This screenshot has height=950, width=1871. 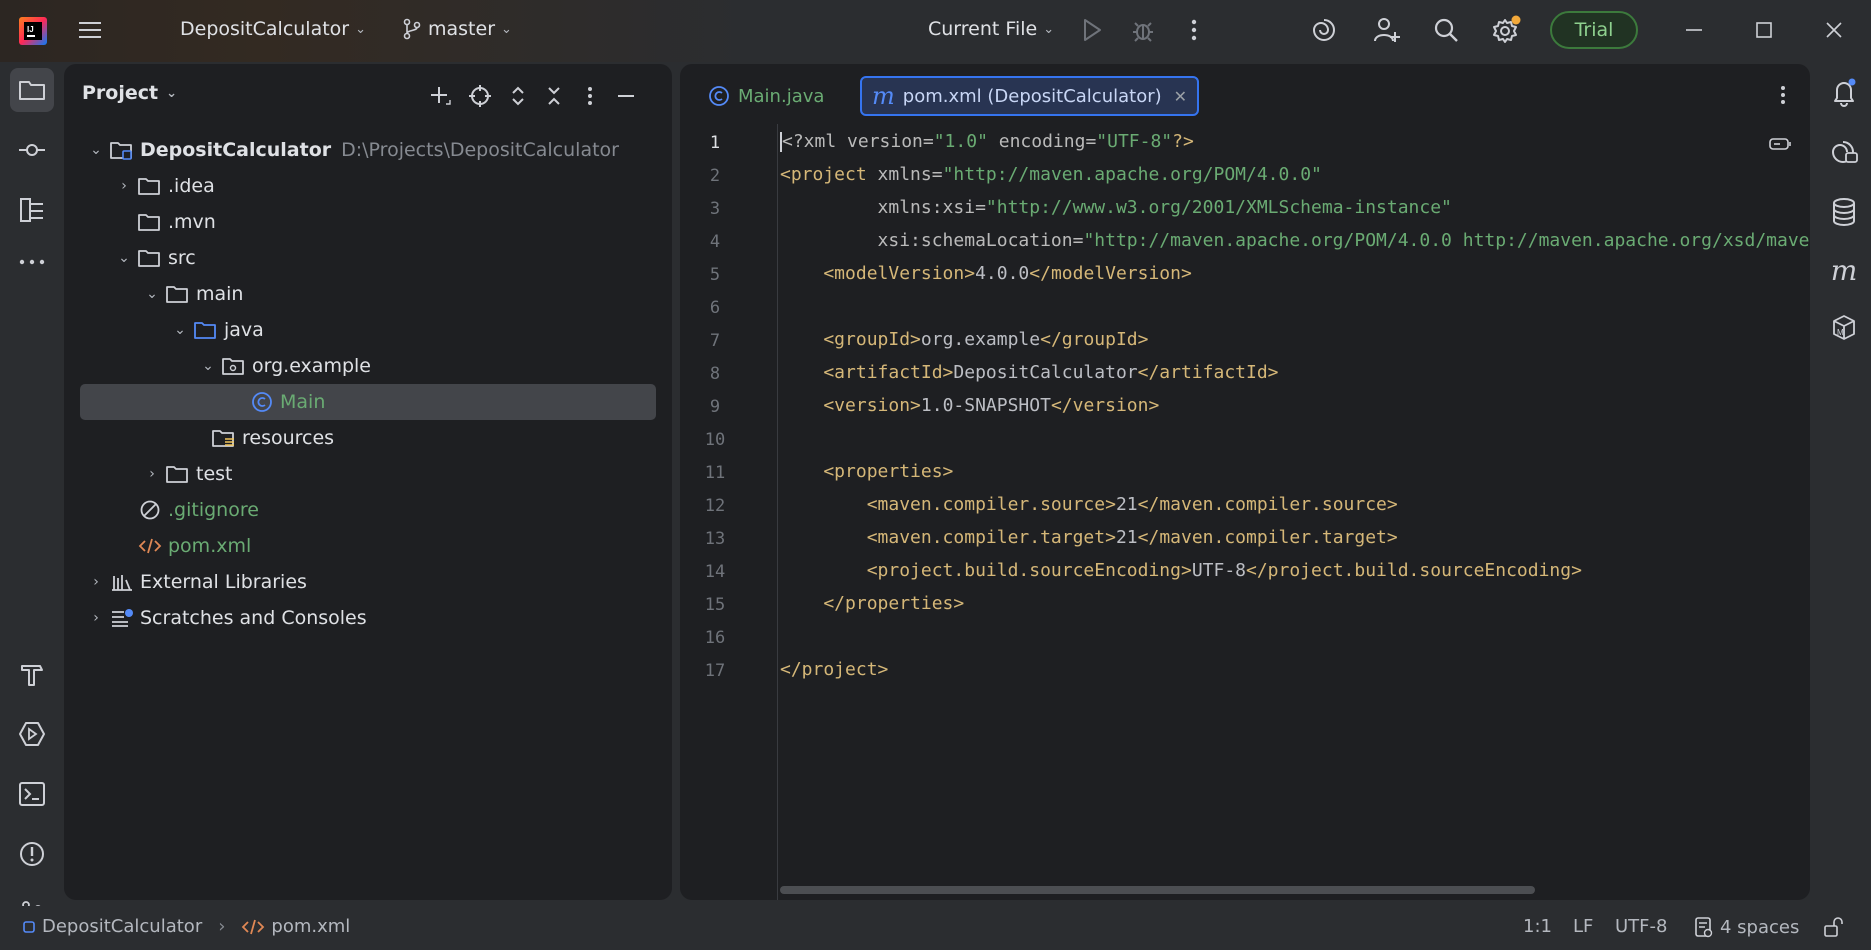 What do you see at coordinates (273, 29) in the screenshot?
I see `project-switcher: DepositCalculator ⌄` at bounding box center [273, 29].